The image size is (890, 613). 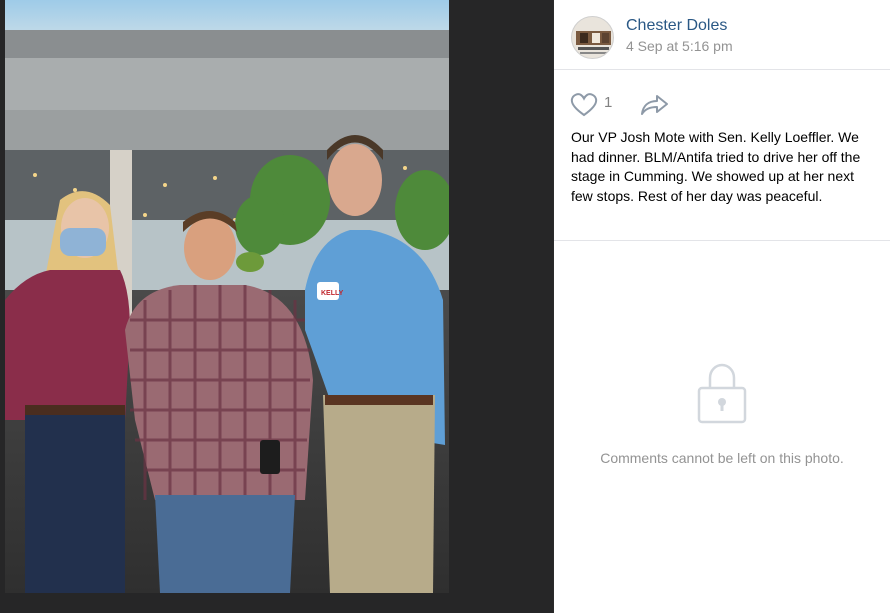 I want to click on author-name: Chester Doles, so click(x=676, y=26).